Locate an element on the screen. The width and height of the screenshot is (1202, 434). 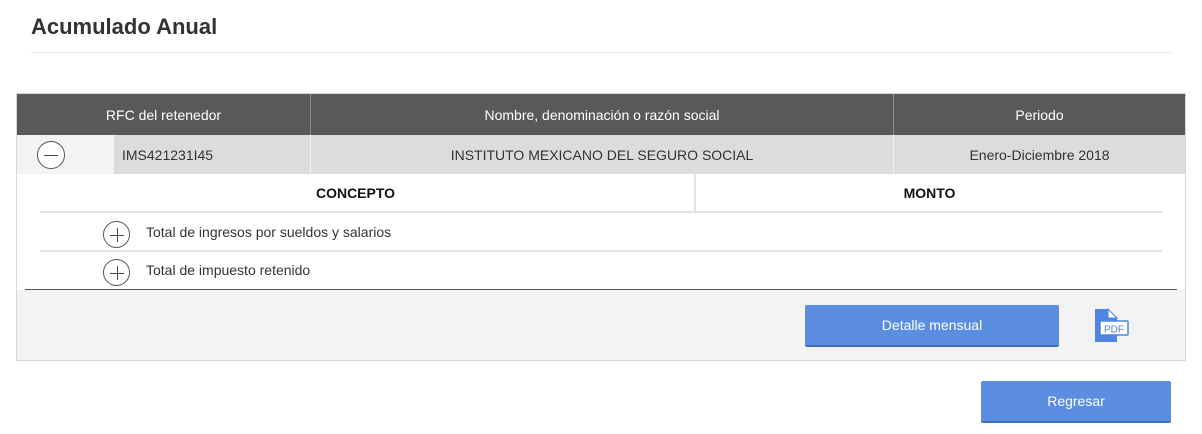
cell-nombre: INSTITUTO MEXICANO DEL SEGURO SOCIAL is located at coordinates (601, 154).